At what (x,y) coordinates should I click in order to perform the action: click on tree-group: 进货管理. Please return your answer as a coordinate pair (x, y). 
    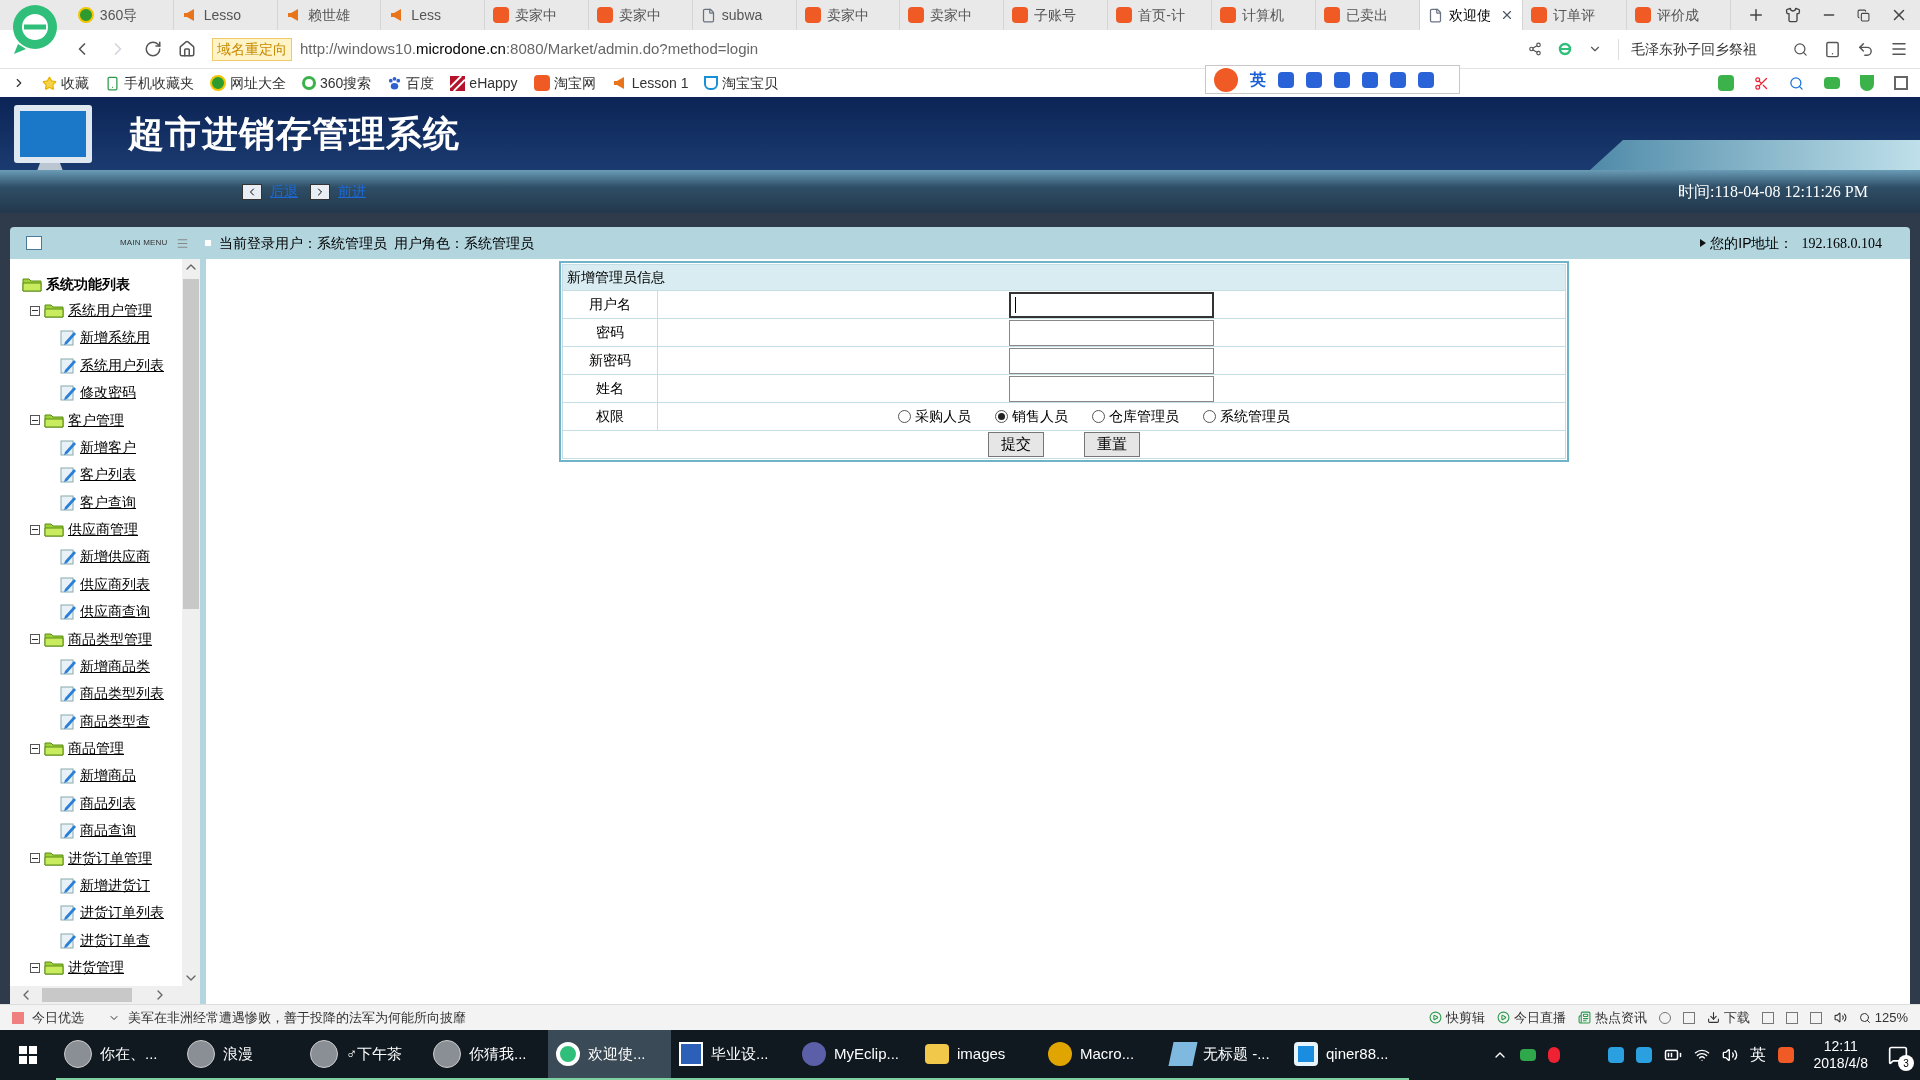
    Looking at the image, I should click on (96, 967).